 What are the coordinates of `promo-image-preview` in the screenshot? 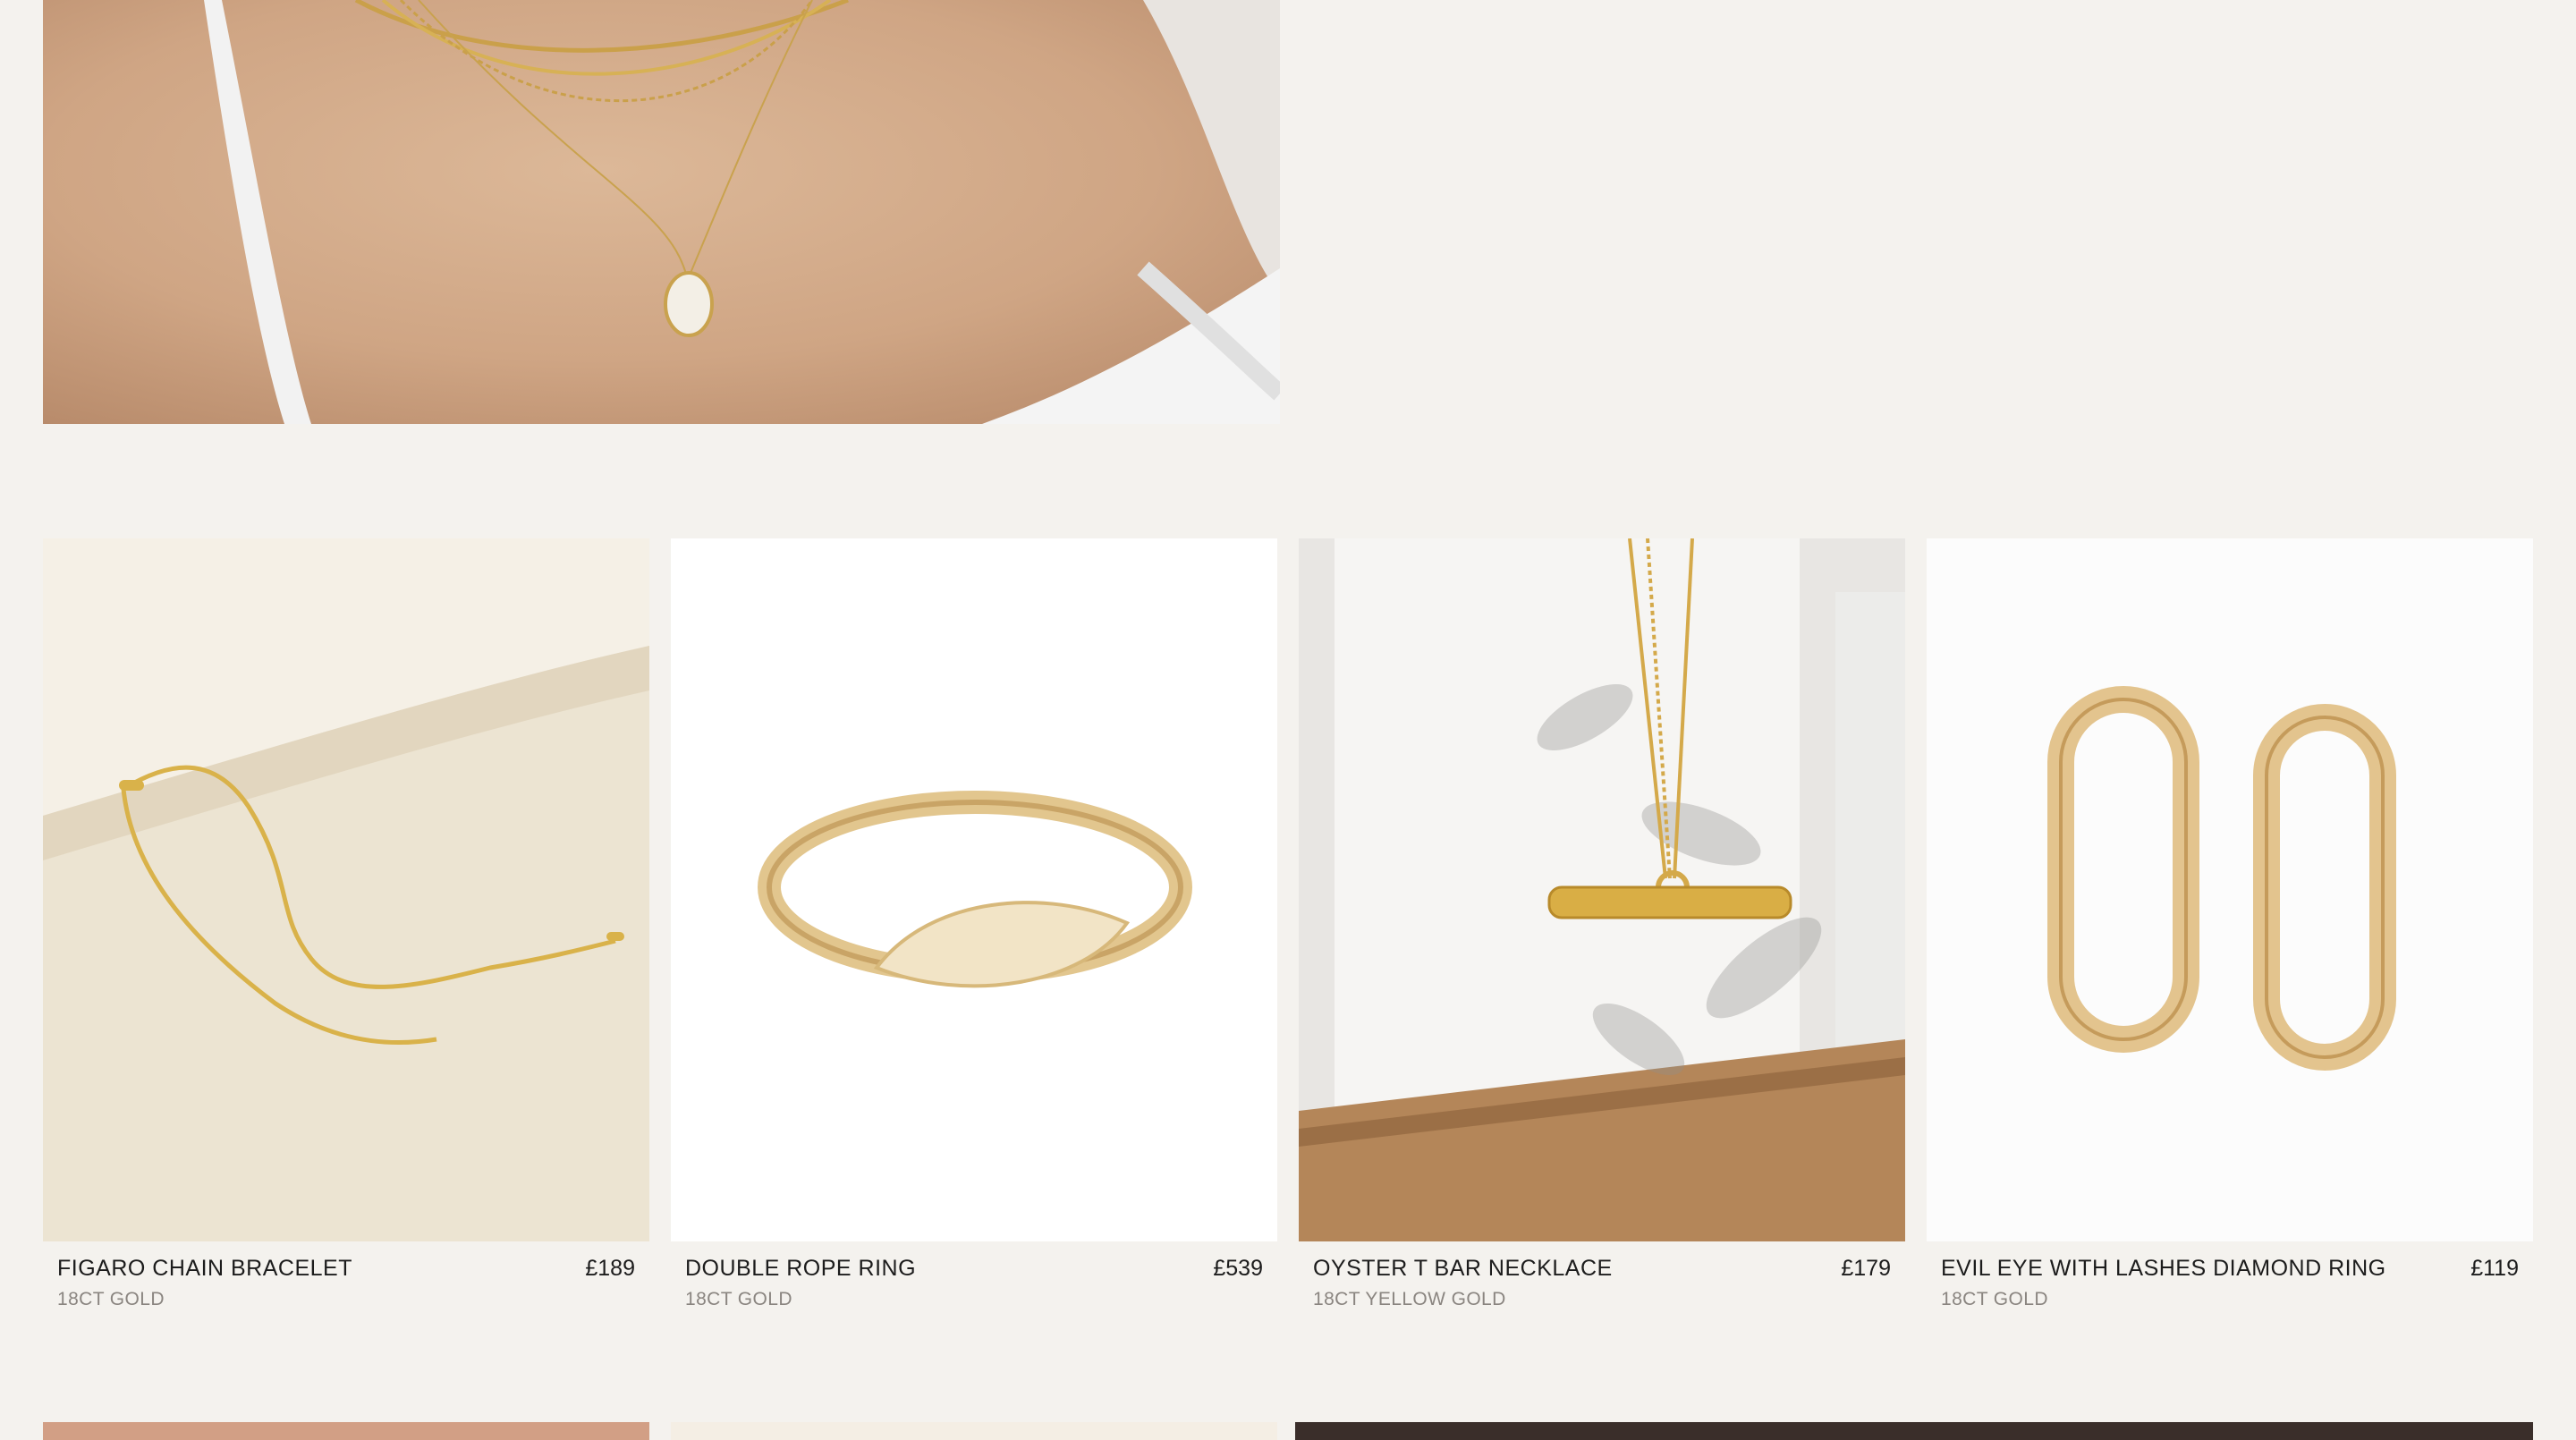 It's located at (1914, 1431).